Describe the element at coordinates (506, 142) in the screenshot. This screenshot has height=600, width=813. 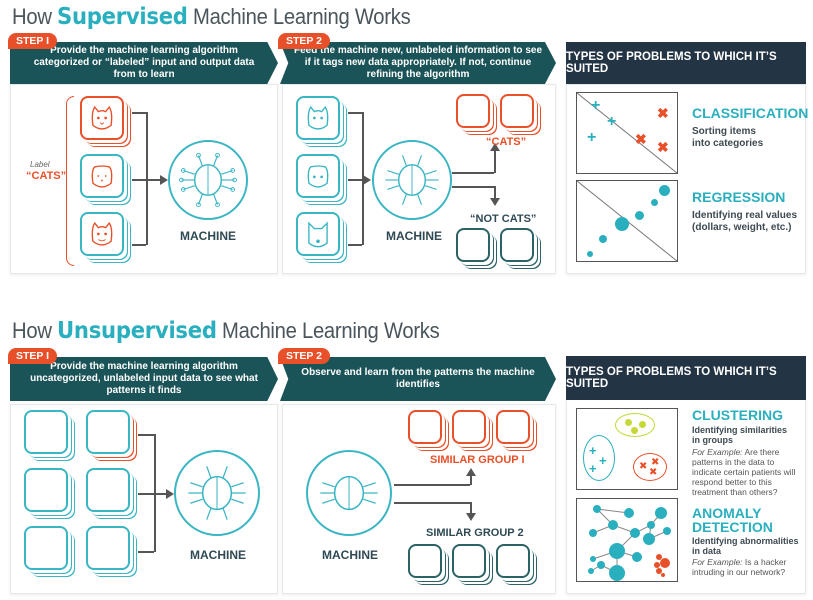
I see `cats-output-label: “CATS”` at that location.